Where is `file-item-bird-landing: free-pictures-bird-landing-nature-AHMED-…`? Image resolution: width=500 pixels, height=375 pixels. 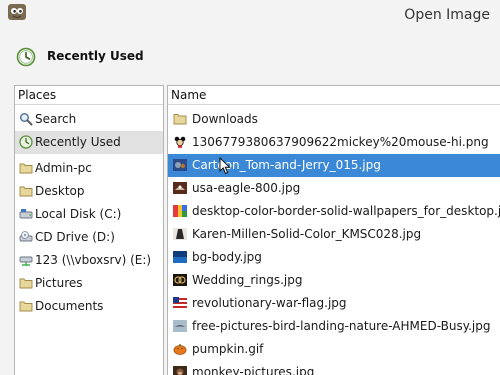
file-item-bird-landing: free-pictures-bird-landing-nature-AHMED-… is located at coordinates (334, 326).